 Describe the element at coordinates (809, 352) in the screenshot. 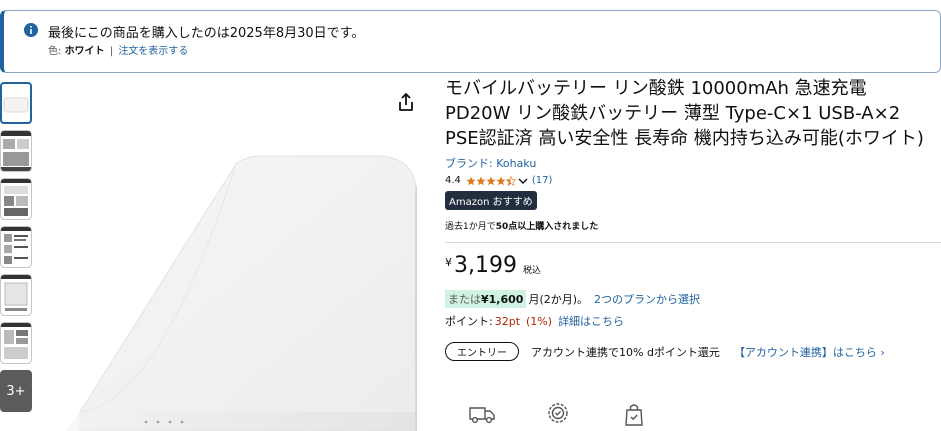

I see `account-link: 【アカウント連携】はこちら ›` at that location.